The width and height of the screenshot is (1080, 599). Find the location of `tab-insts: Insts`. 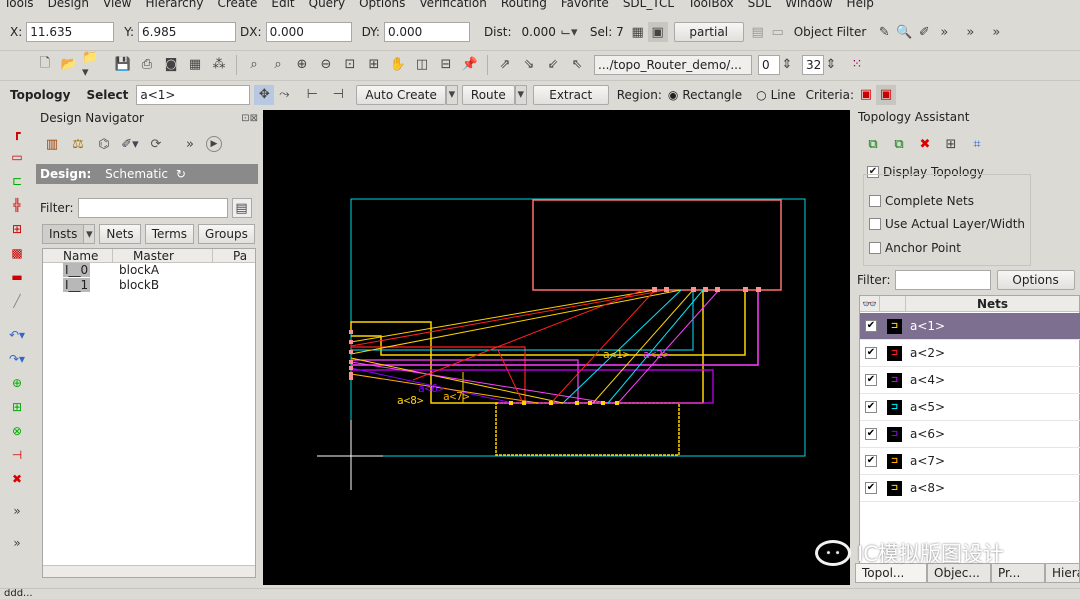

tab-insts: Insts is located at coordinates (63, 234).